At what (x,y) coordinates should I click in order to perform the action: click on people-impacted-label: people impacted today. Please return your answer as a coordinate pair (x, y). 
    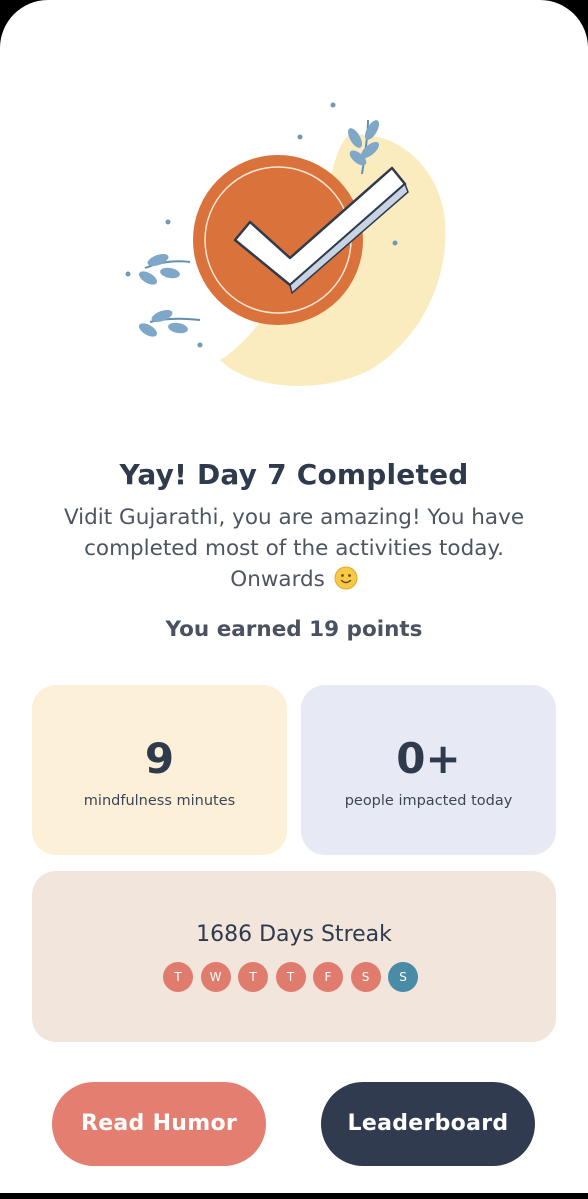
    Looking at the image, I should click on (428, 801).